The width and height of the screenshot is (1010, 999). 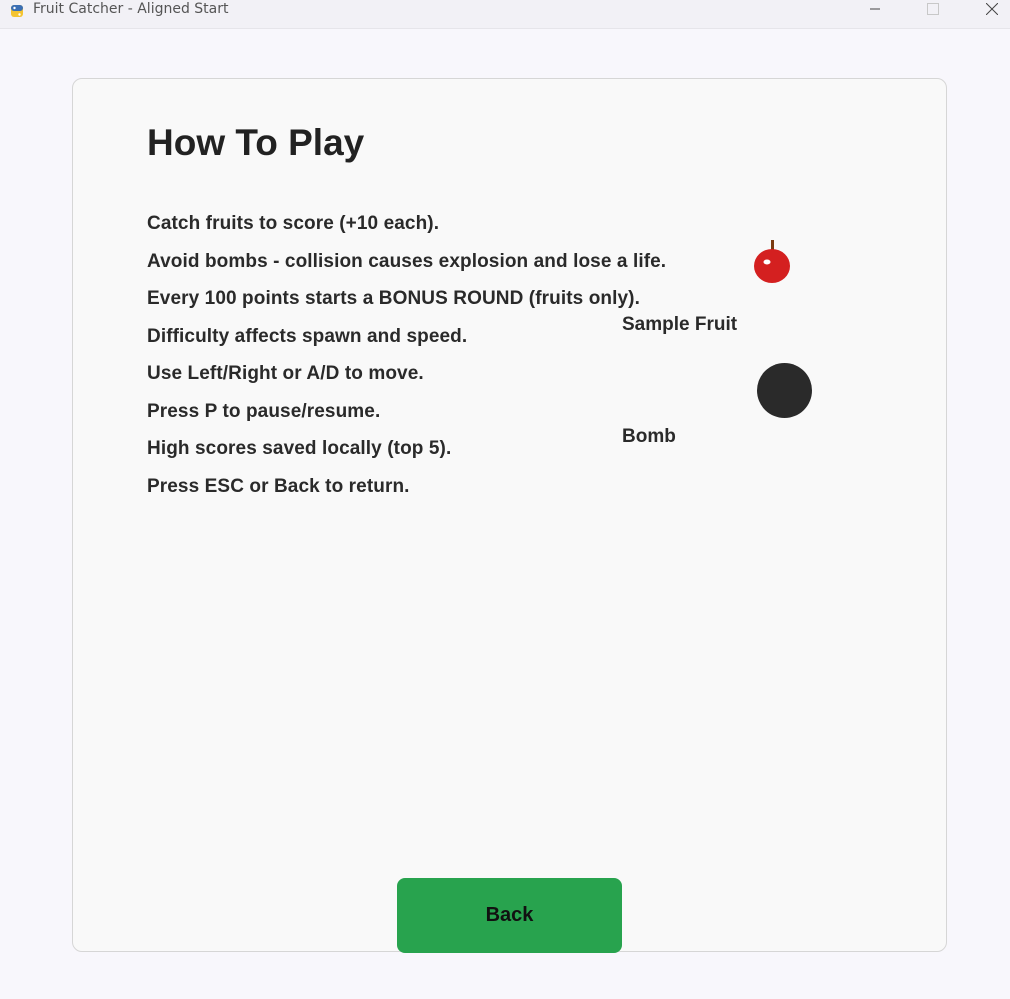 I want to click on maximize-button, so click(x=933, y=14).